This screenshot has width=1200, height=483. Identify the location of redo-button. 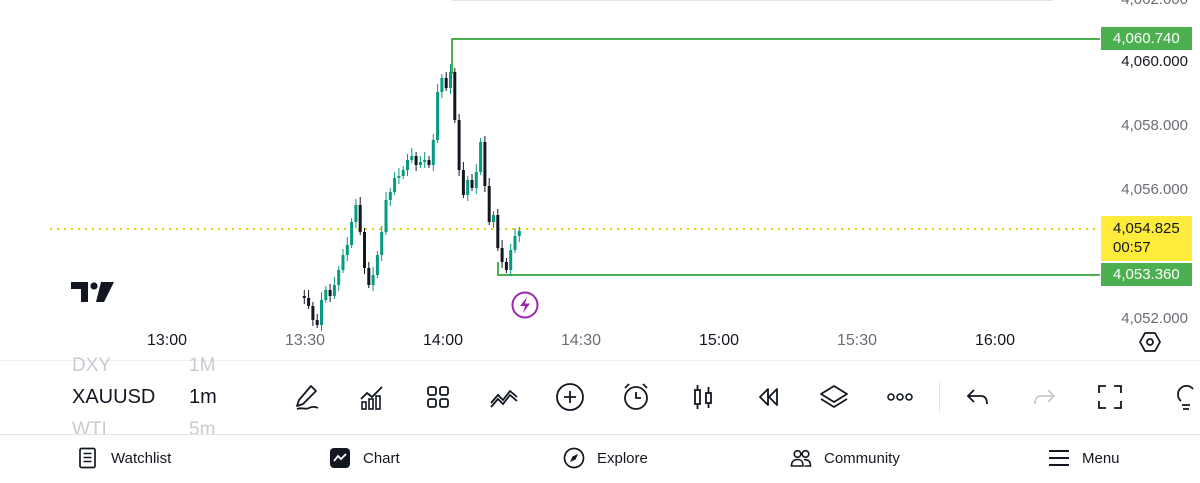
(1044, 397).